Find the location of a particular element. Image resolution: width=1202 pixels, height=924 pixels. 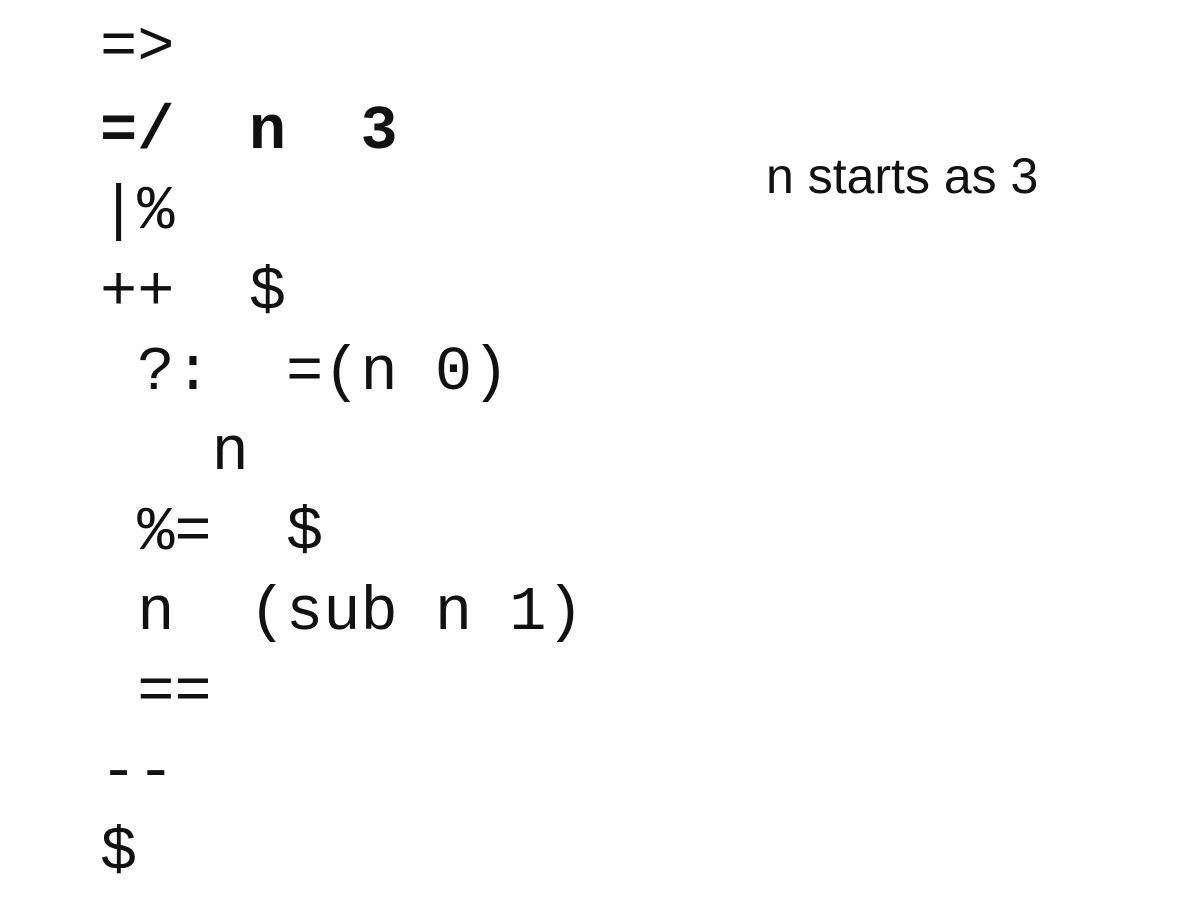

code-line-return-n: n is located at coordinates (174, 452).